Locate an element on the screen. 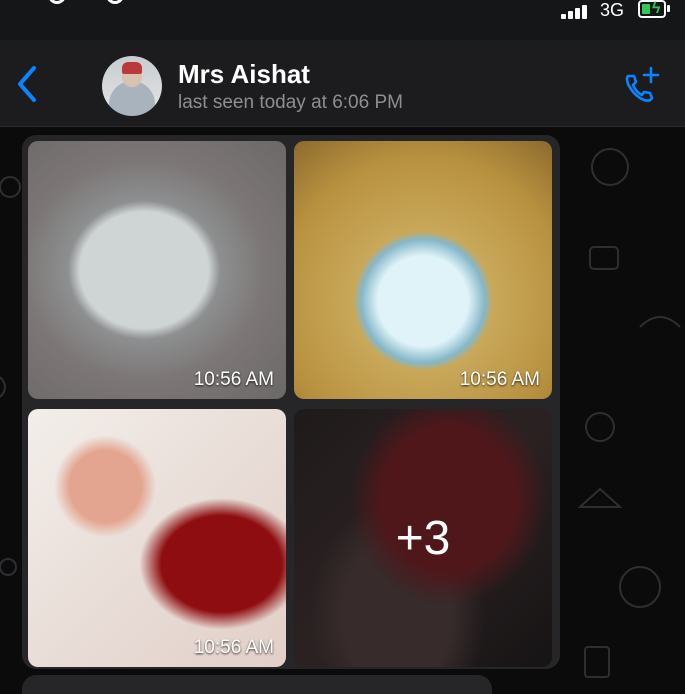  avatar is located at coordinates (132, 86).